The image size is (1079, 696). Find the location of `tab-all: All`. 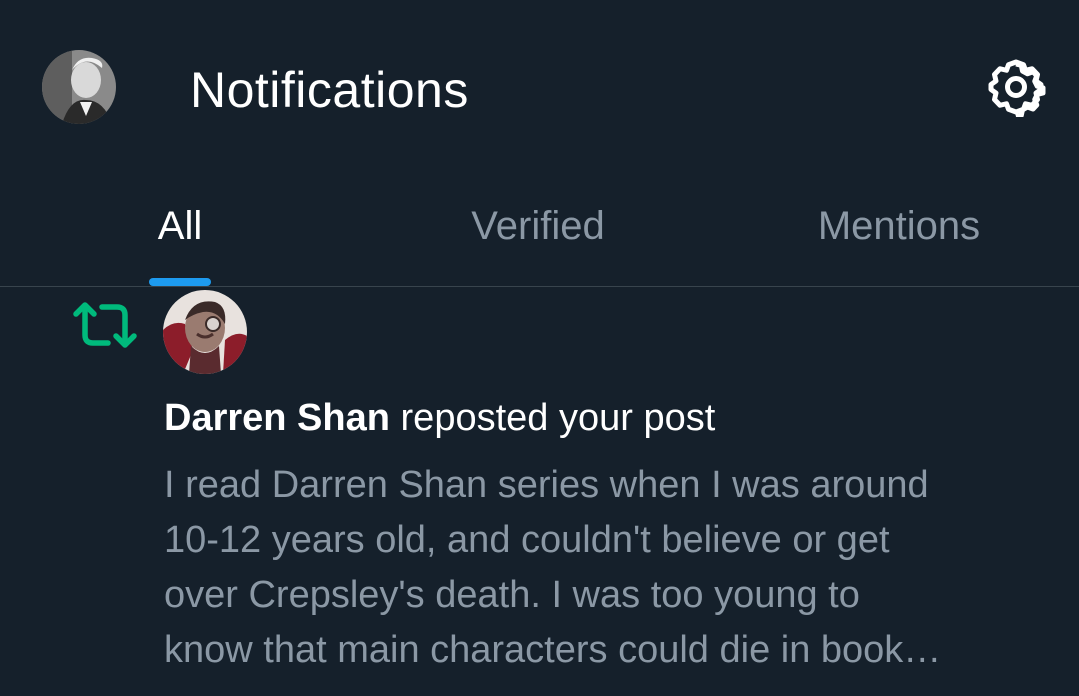

tab-all: All is located at coordinates (180, 244).